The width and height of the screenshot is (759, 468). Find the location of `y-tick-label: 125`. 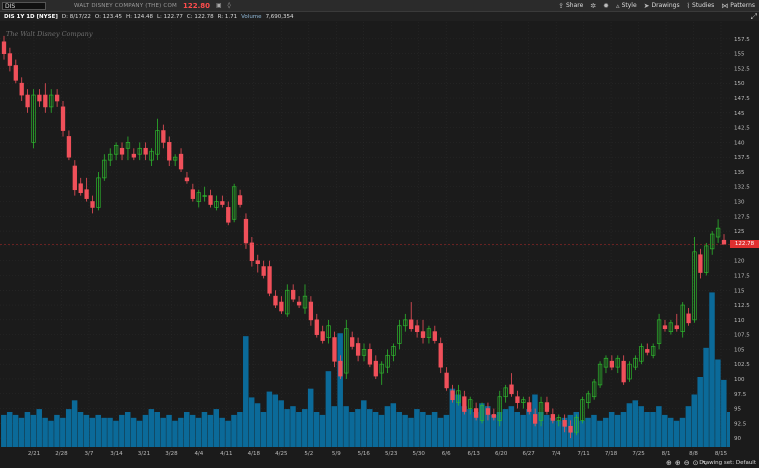

y-tick-label: 125 is located at coordinates (739, 232).